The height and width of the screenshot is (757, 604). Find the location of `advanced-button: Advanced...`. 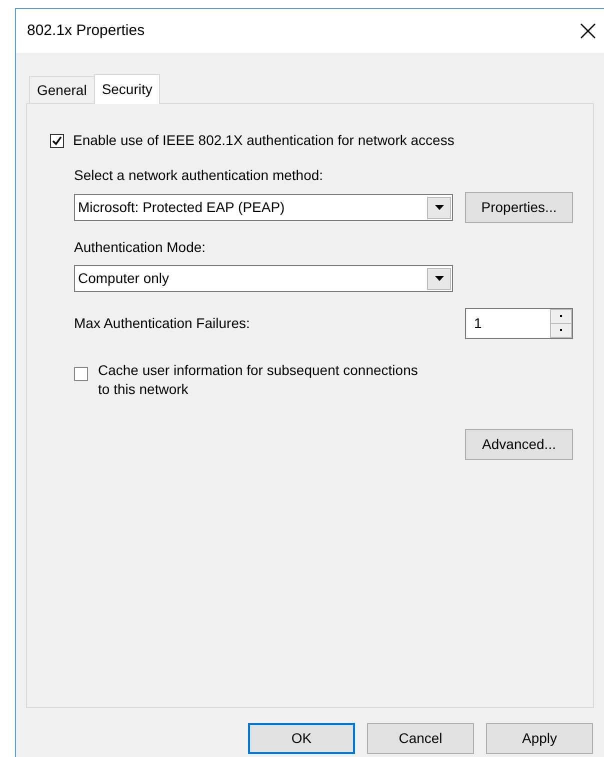

advanced-button: Advanced... is located at coordinates (519, 444).